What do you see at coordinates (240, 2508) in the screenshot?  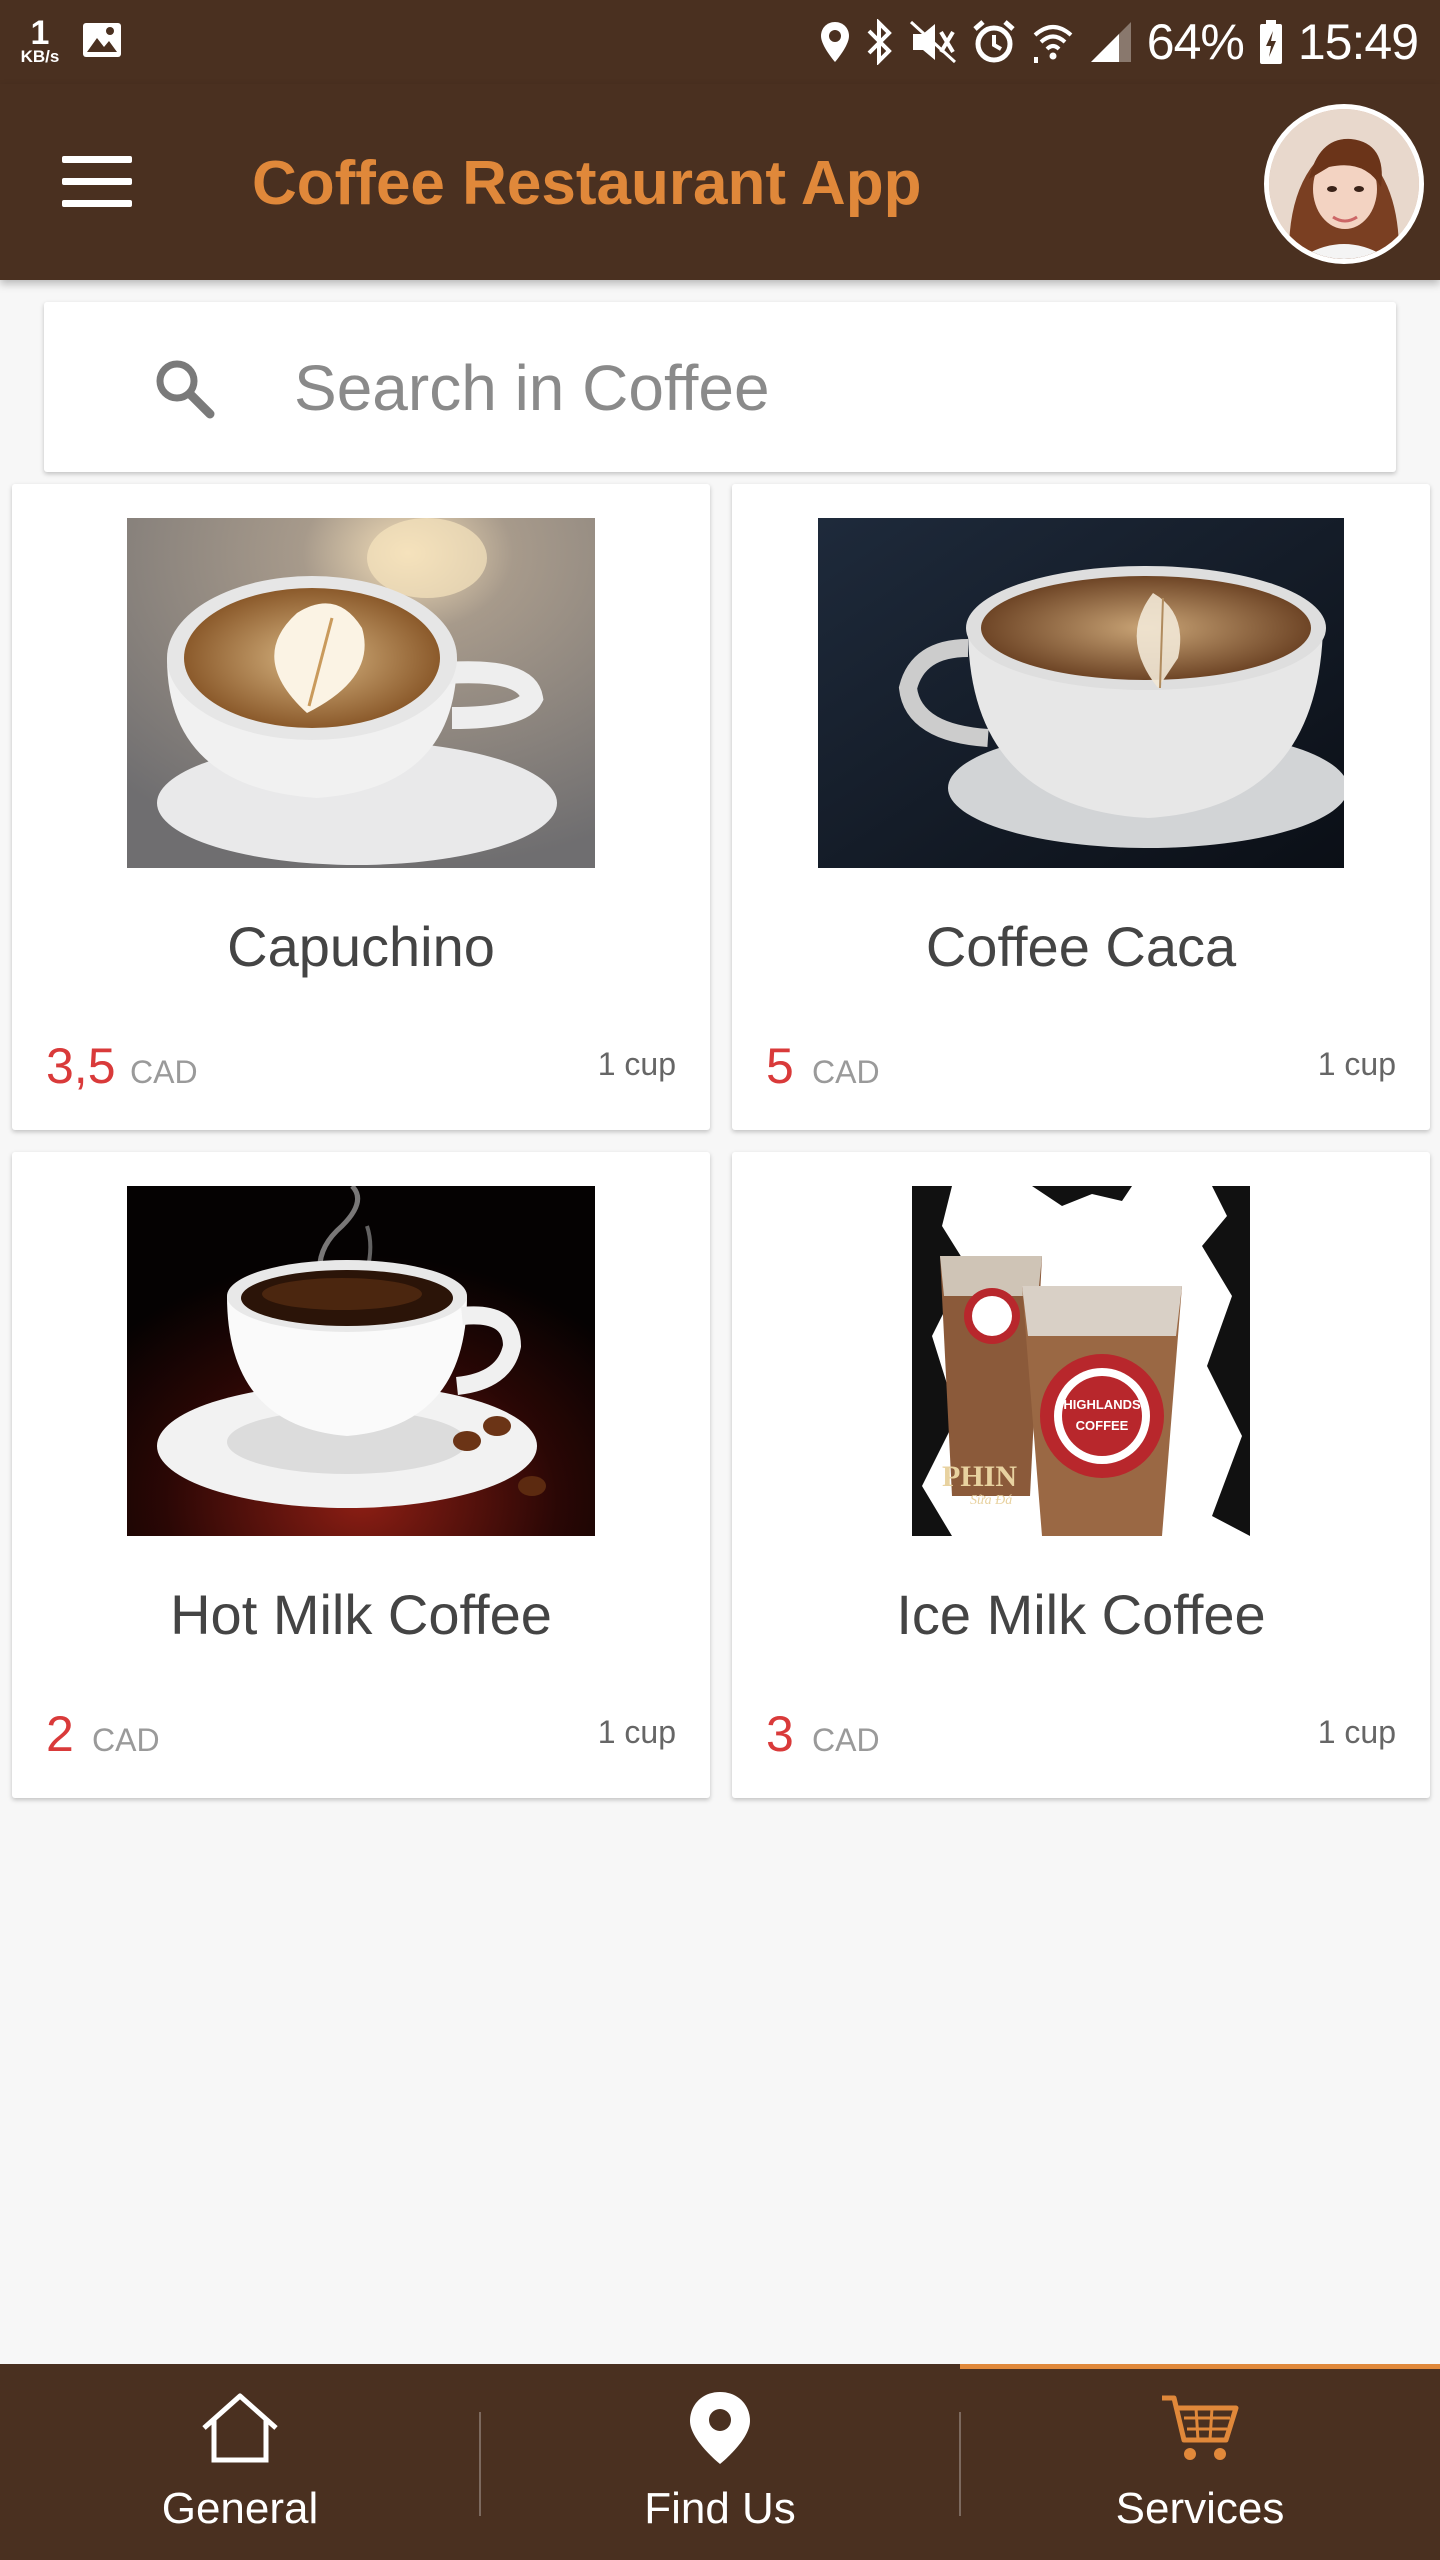 I see `nav-label-general: General` at bounding box center [240, 2508].